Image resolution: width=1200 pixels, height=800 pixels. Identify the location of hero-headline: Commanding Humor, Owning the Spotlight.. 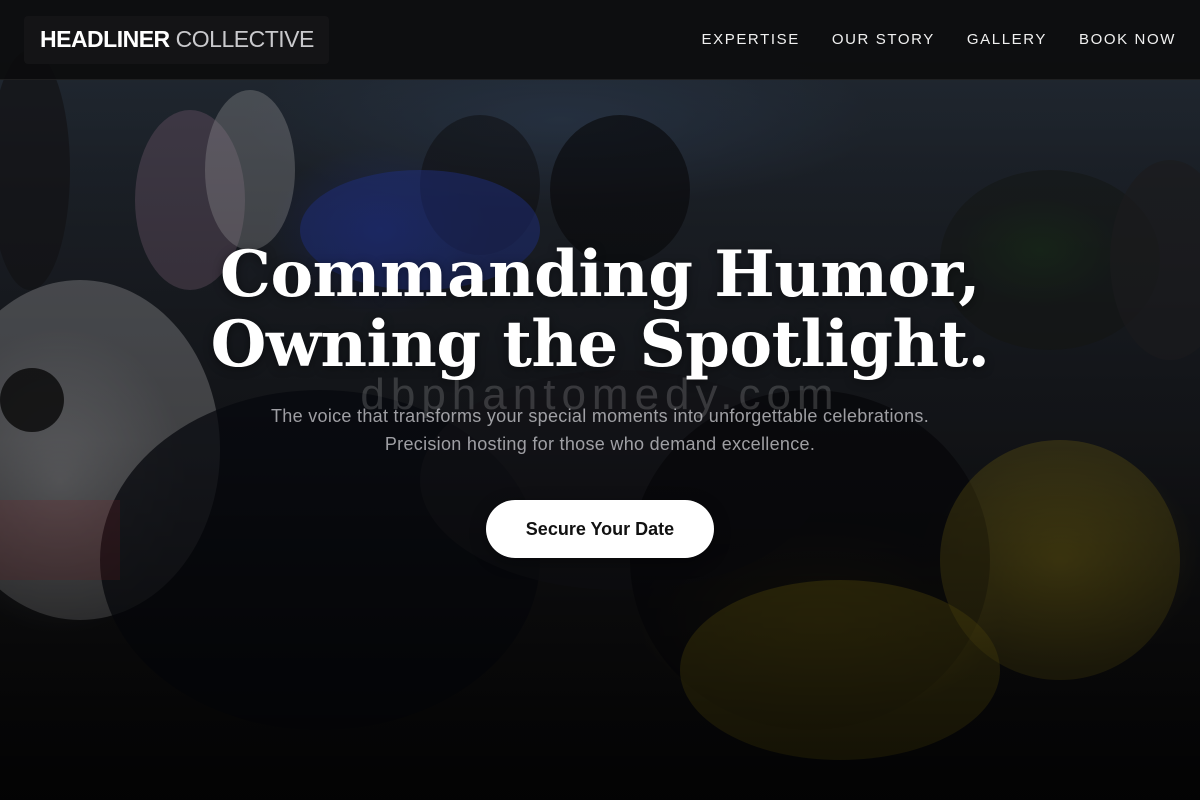
(600, 310).